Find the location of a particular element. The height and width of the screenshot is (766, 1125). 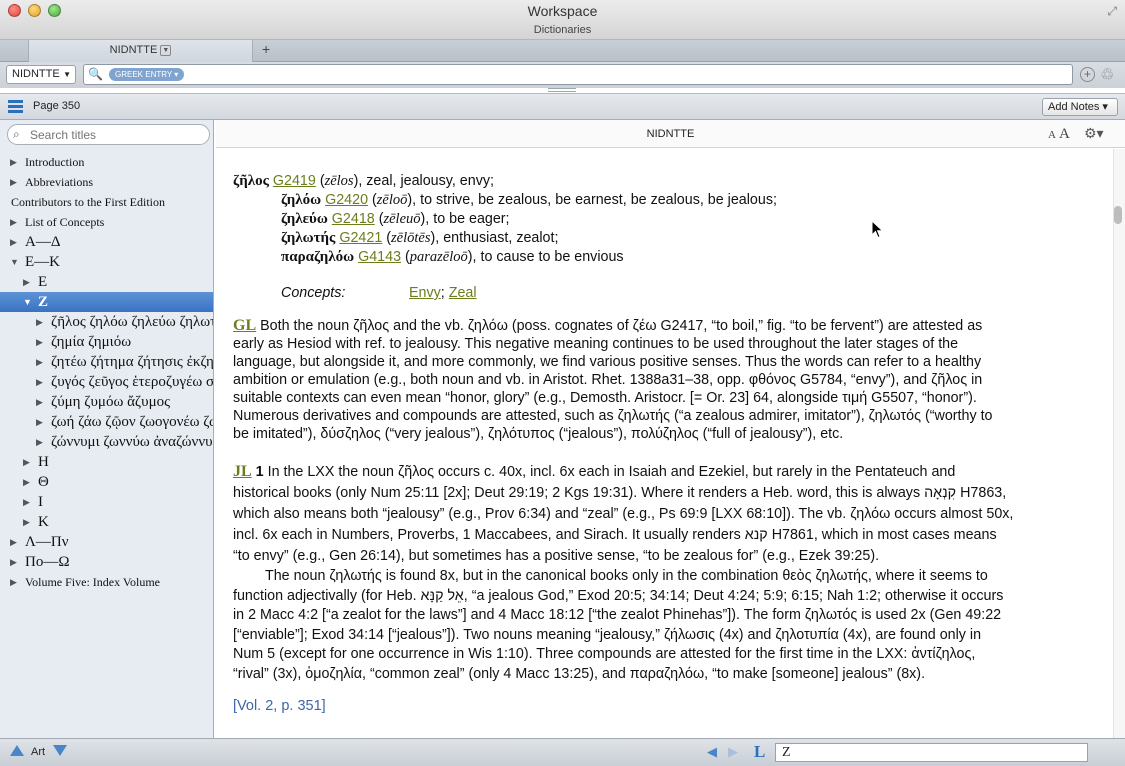

jl-heading-link: JL is located at coordinates (242, 471).